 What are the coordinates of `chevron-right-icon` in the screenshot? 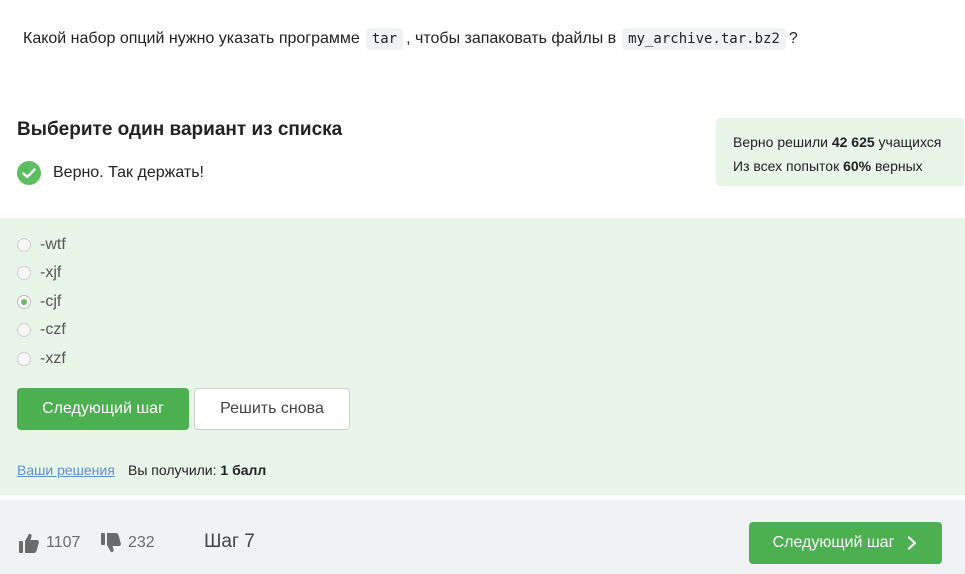 It's located at (912, 543).